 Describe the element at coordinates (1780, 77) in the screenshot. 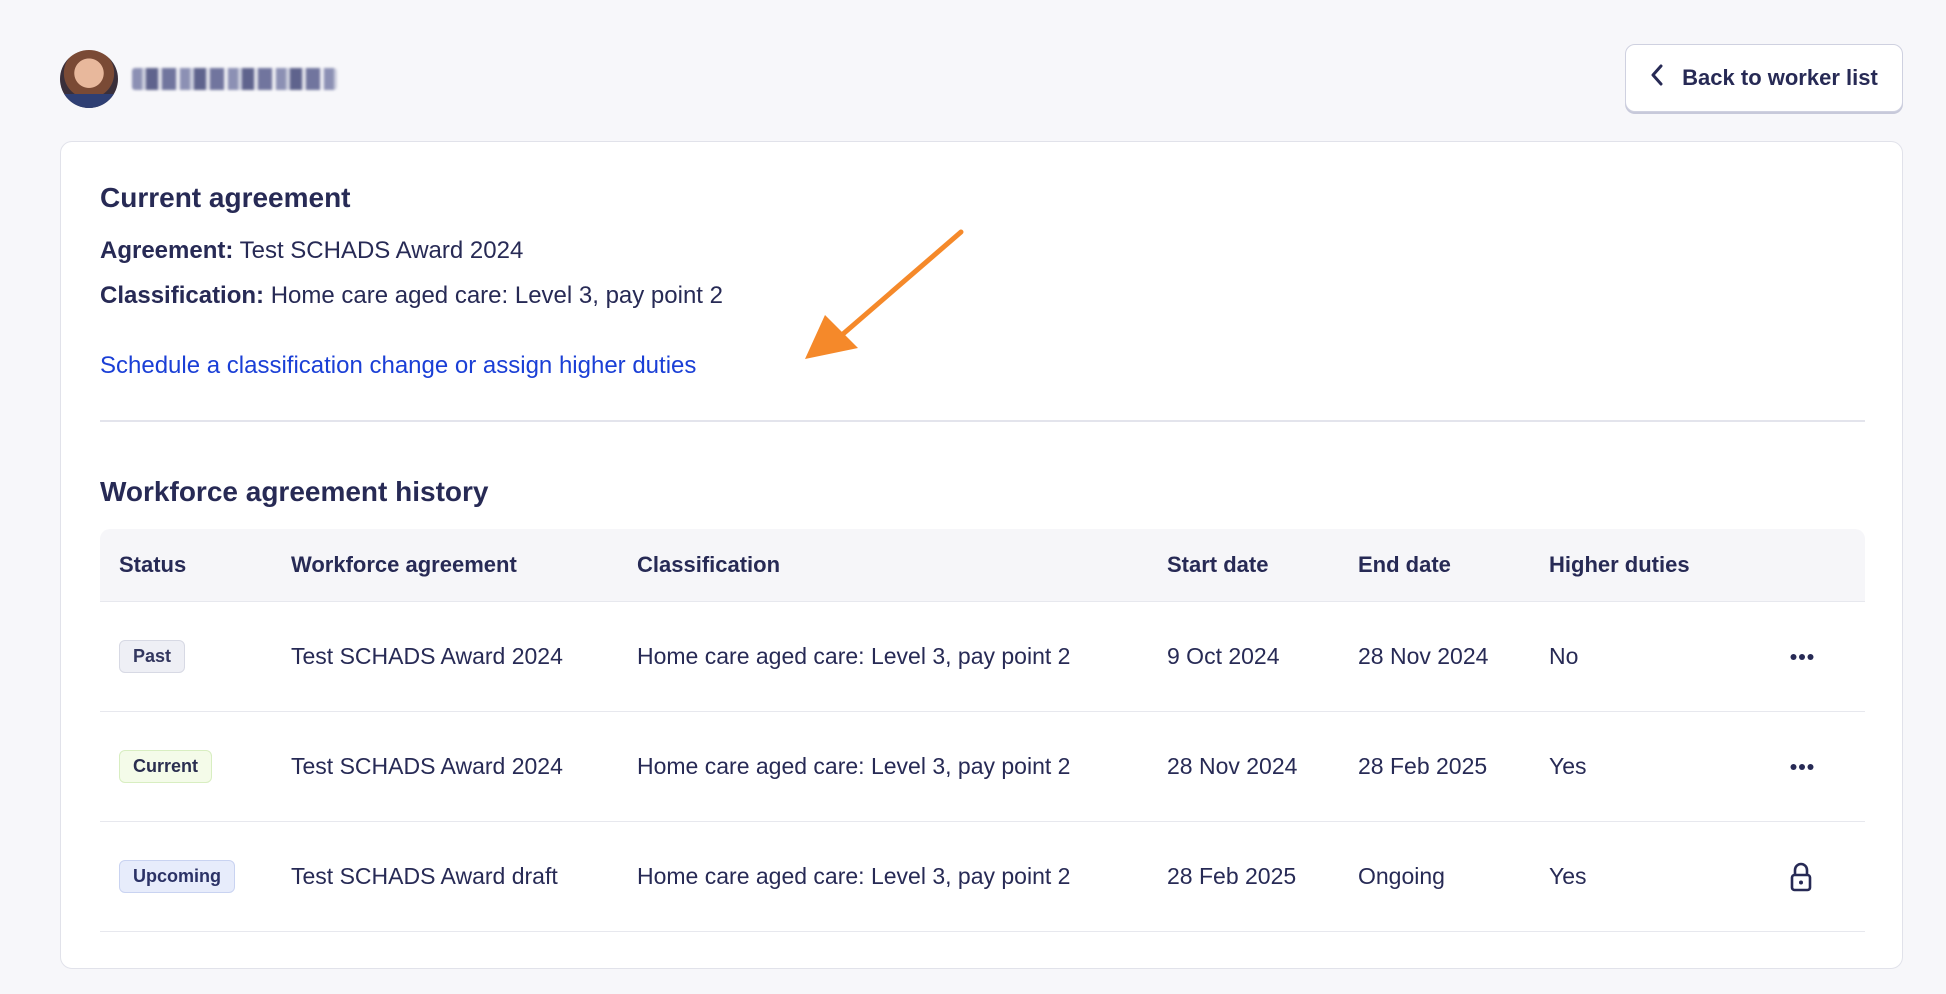

I see `back-button-label: Back to worker list` at that location.